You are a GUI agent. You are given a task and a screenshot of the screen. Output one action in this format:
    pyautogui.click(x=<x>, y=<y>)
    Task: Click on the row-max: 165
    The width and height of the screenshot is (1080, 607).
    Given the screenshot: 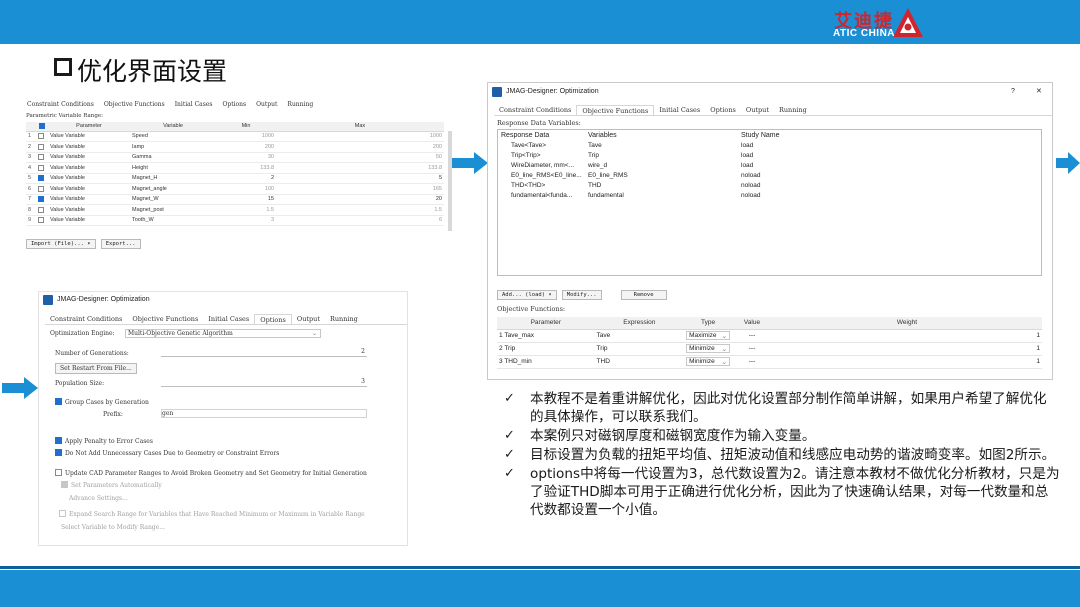 What is the action you would take?
    pyautogui.click(x=360, y=189)
    